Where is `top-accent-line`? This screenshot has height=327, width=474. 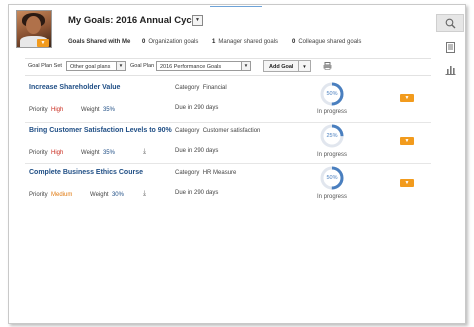 top-accent-line is located at coordinates (236, 6).